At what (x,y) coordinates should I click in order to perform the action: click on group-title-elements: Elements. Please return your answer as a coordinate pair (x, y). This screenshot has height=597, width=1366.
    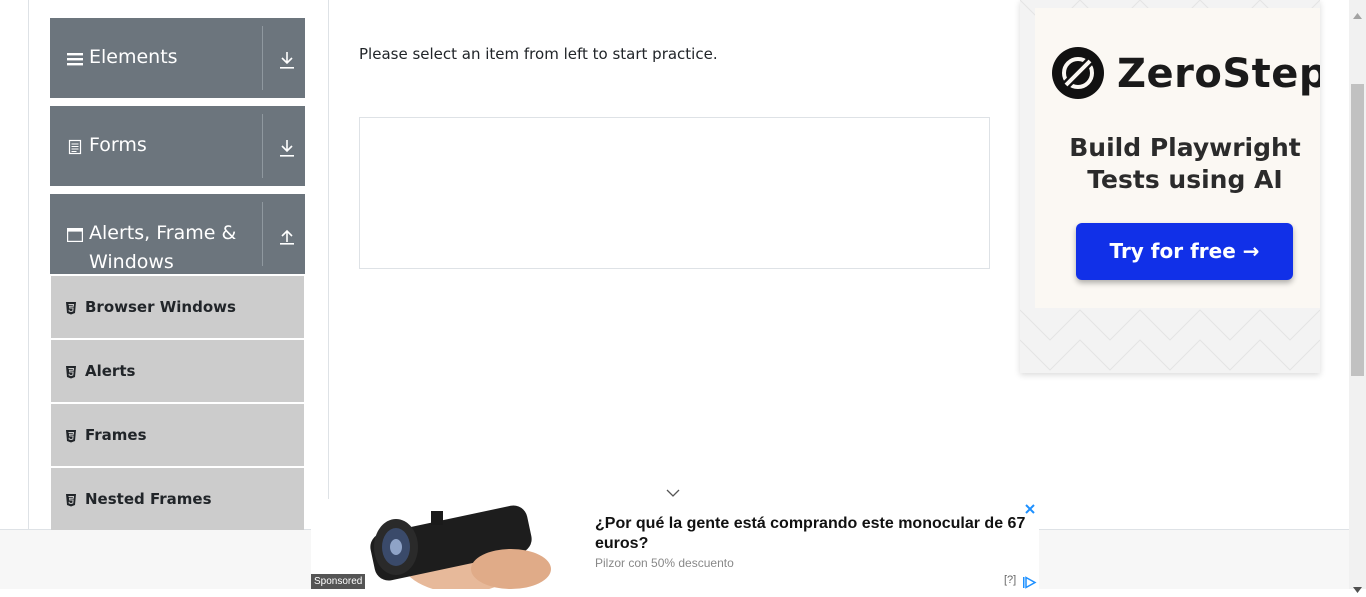
    Looking at the image, I should click on (133, 57).